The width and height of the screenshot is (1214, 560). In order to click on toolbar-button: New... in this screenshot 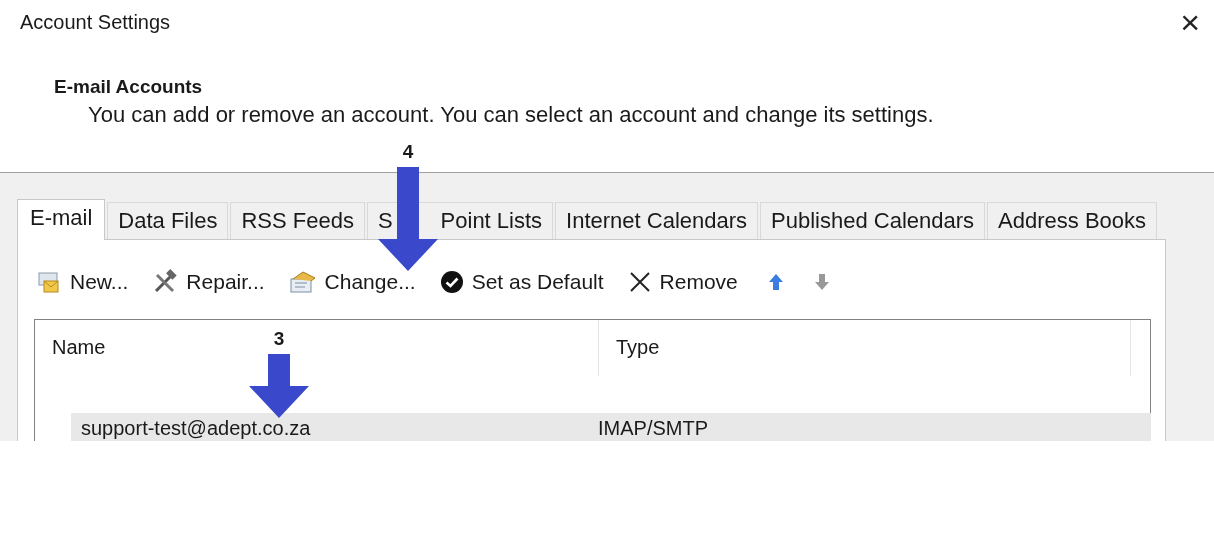, I will do `click(82, 282)`.